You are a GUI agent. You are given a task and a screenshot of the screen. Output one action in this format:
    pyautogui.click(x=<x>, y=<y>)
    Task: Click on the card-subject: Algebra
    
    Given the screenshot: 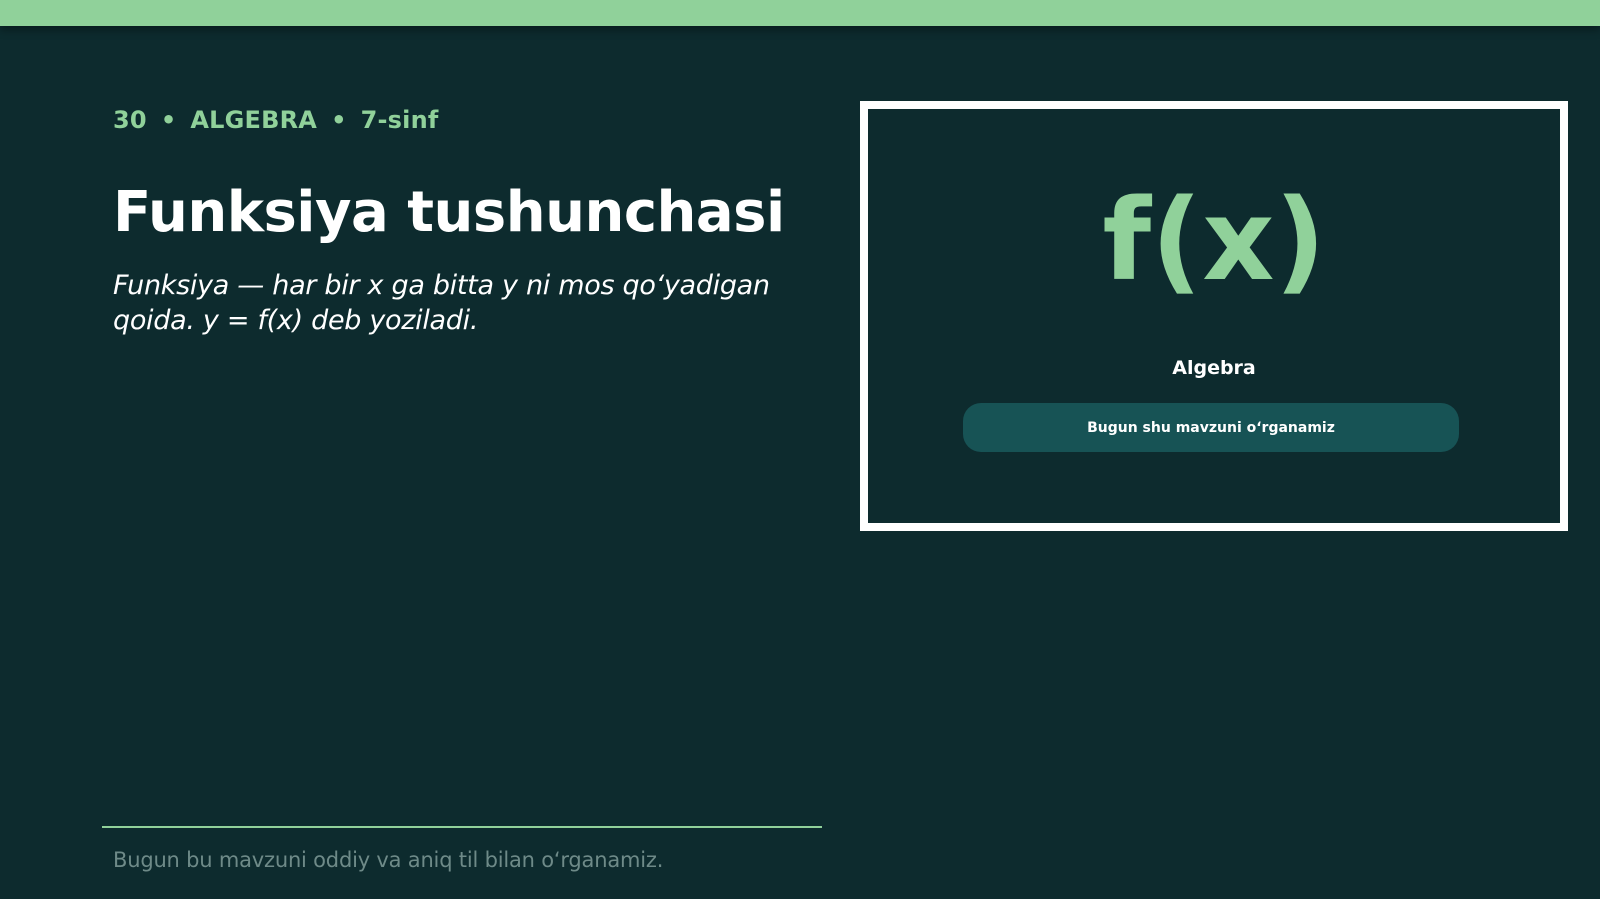 What is the action you would take?
    pyautogui.click(x=1214, y=368)
    